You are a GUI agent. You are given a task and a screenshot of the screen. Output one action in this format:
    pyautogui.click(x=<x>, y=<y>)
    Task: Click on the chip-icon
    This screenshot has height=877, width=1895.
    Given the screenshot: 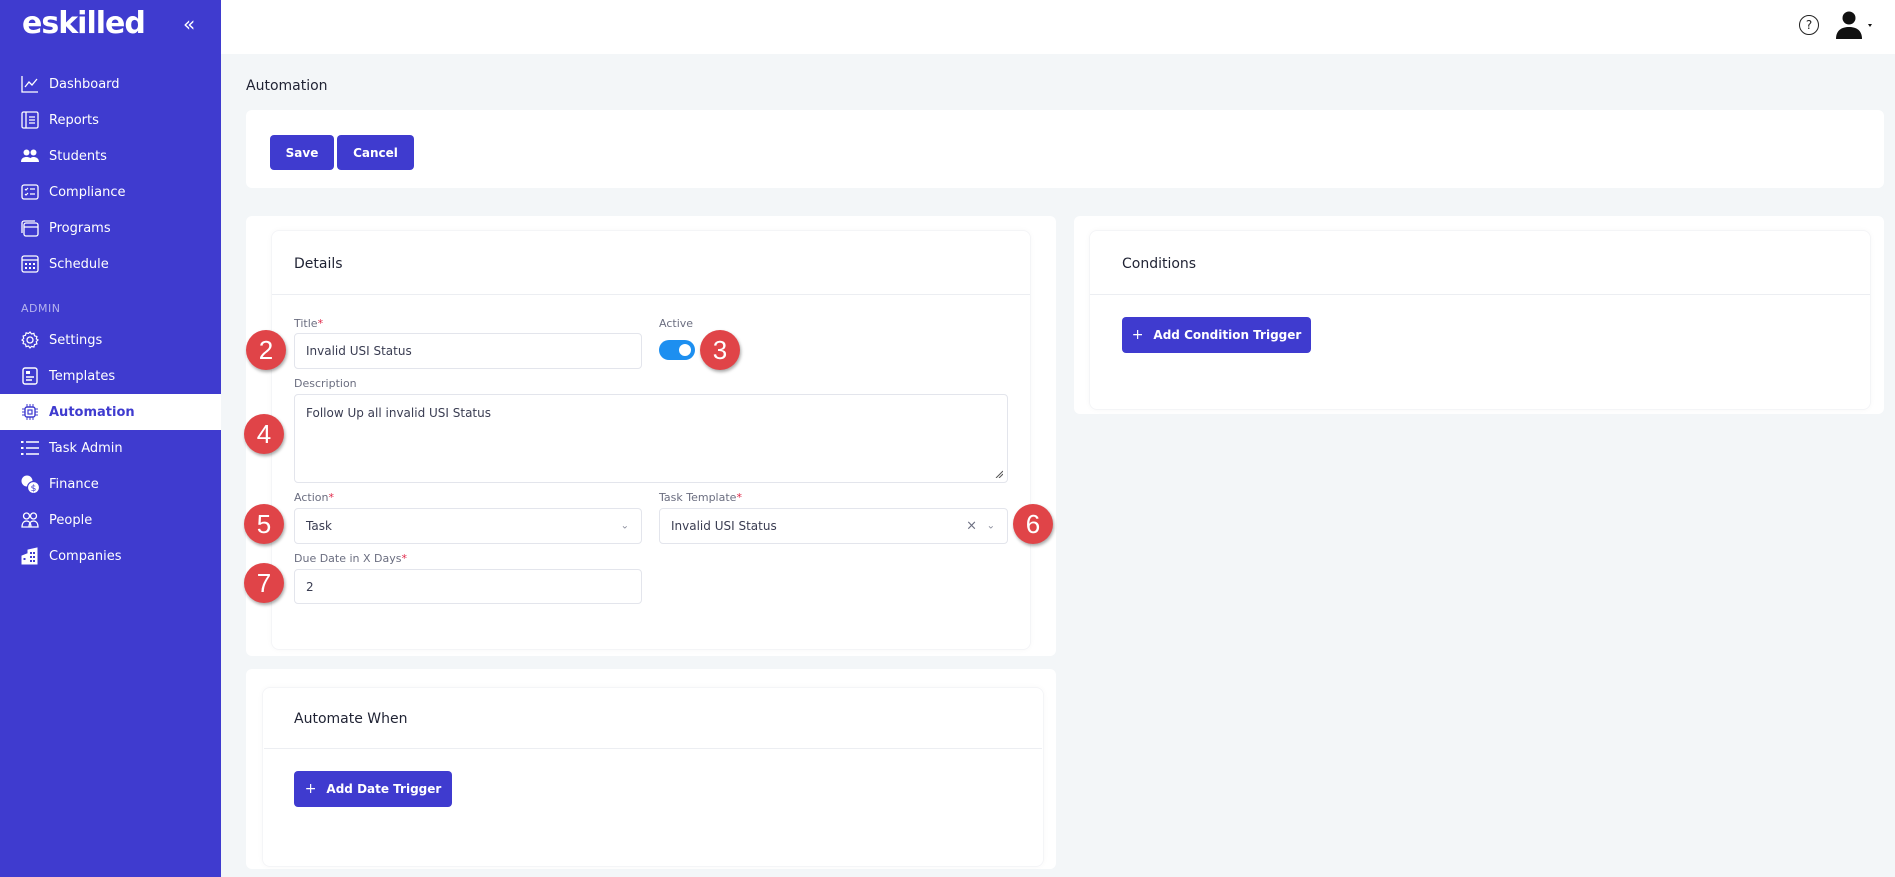 What is the action you would take?
    pyautogui.click(x=30, y=412)
    